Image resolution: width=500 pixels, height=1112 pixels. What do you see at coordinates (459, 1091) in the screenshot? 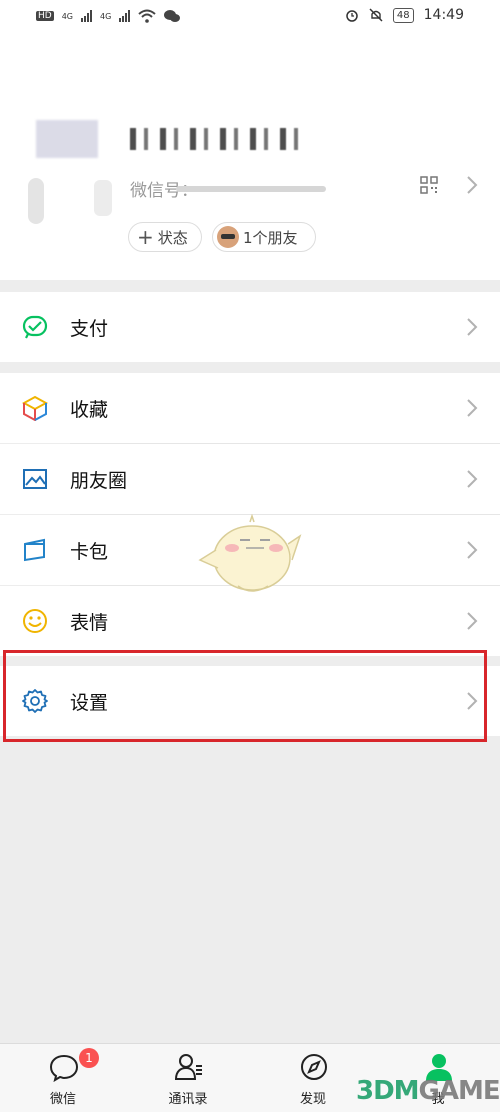
I see `watermark-game: GAME` at bounding box center [459, 1091].